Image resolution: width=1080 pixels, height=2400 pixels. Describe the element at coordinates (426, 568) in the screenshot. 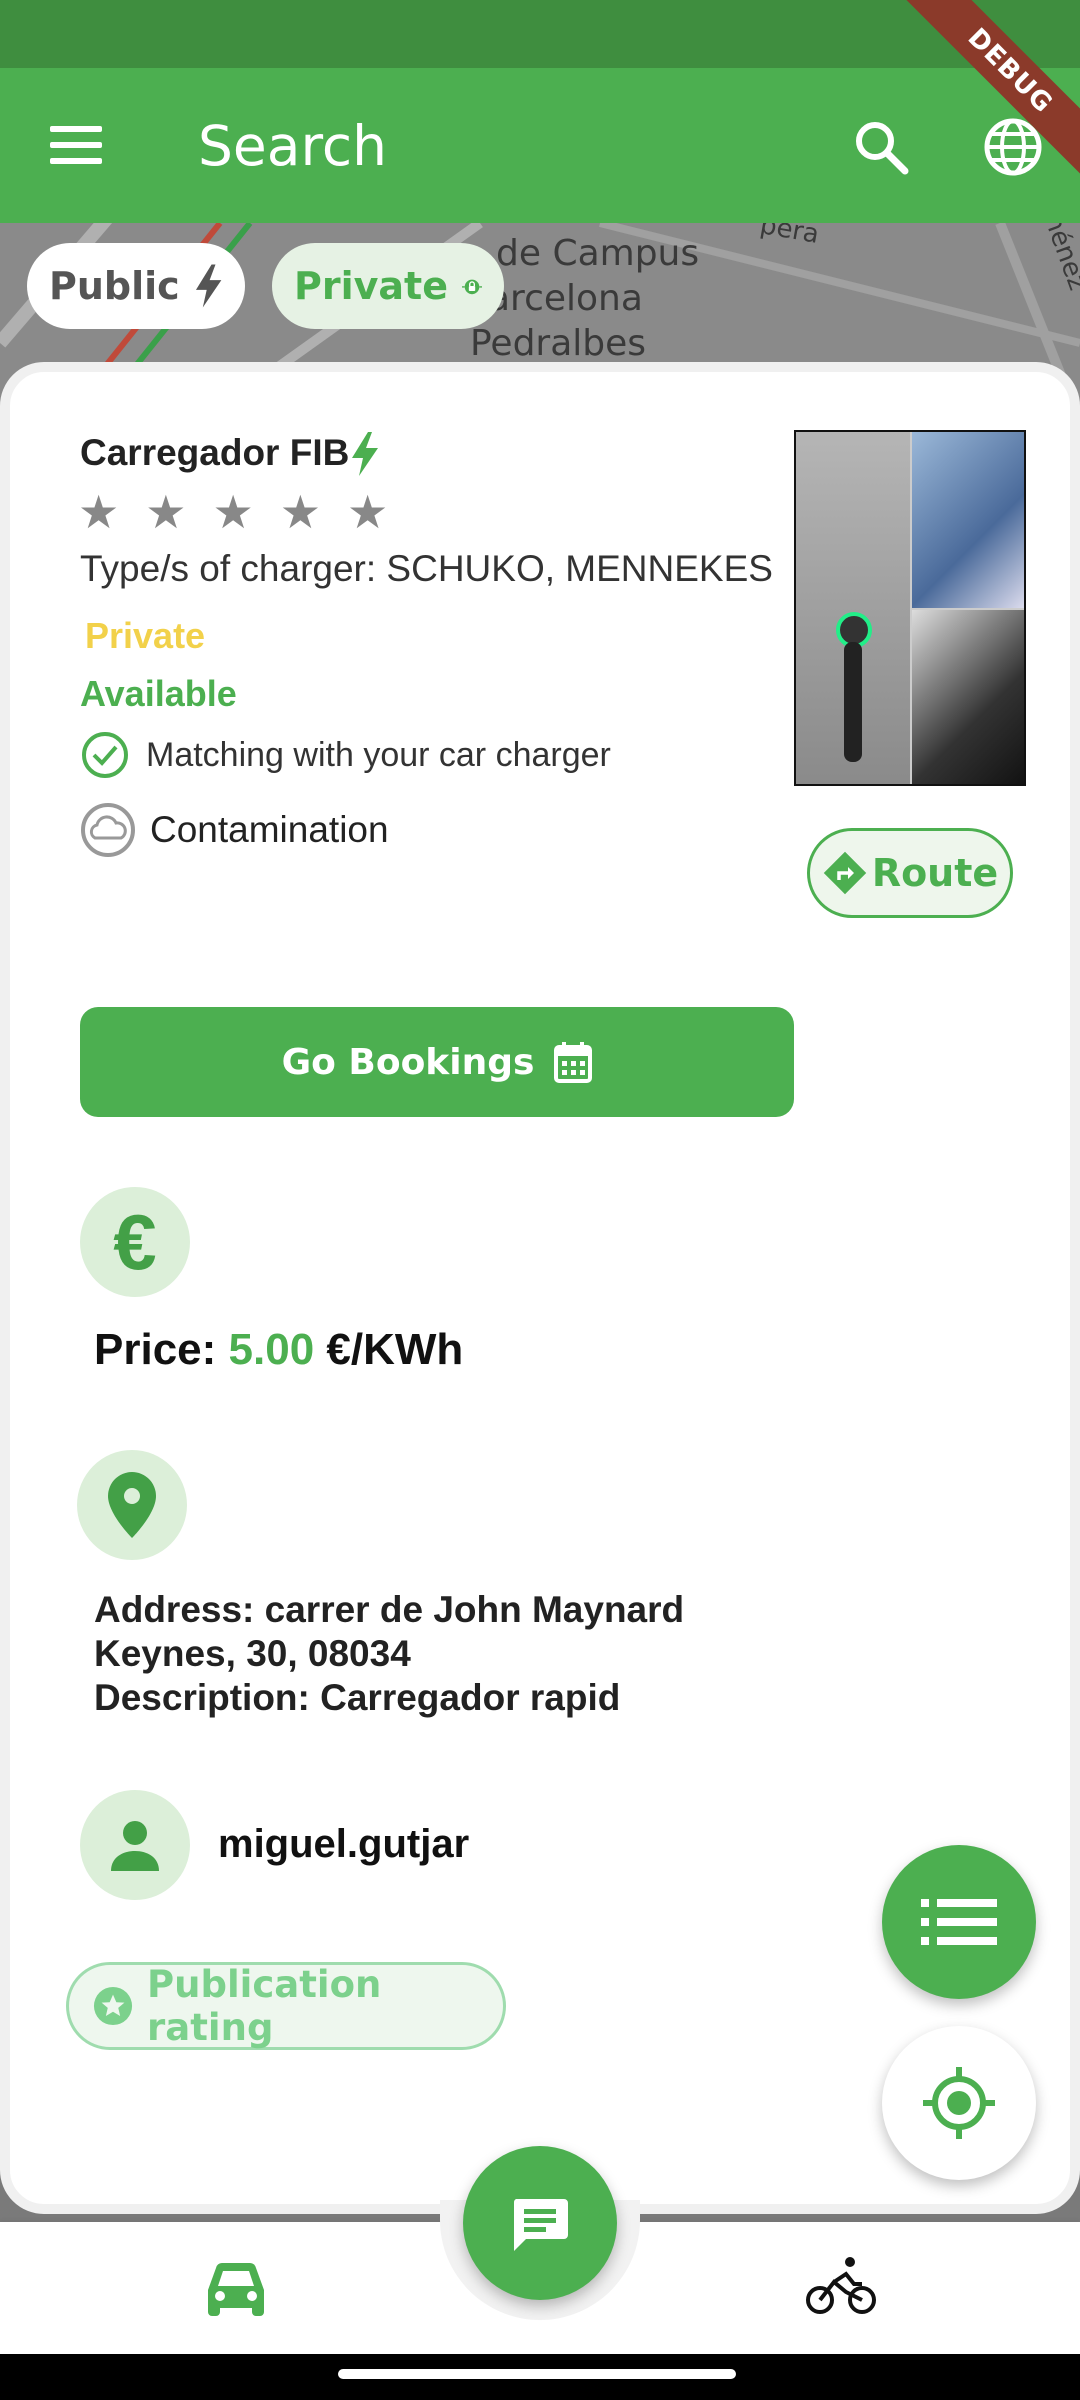

I see `charger-type: Type/s of charger: SCHUKO, MENNEKES` at that location.